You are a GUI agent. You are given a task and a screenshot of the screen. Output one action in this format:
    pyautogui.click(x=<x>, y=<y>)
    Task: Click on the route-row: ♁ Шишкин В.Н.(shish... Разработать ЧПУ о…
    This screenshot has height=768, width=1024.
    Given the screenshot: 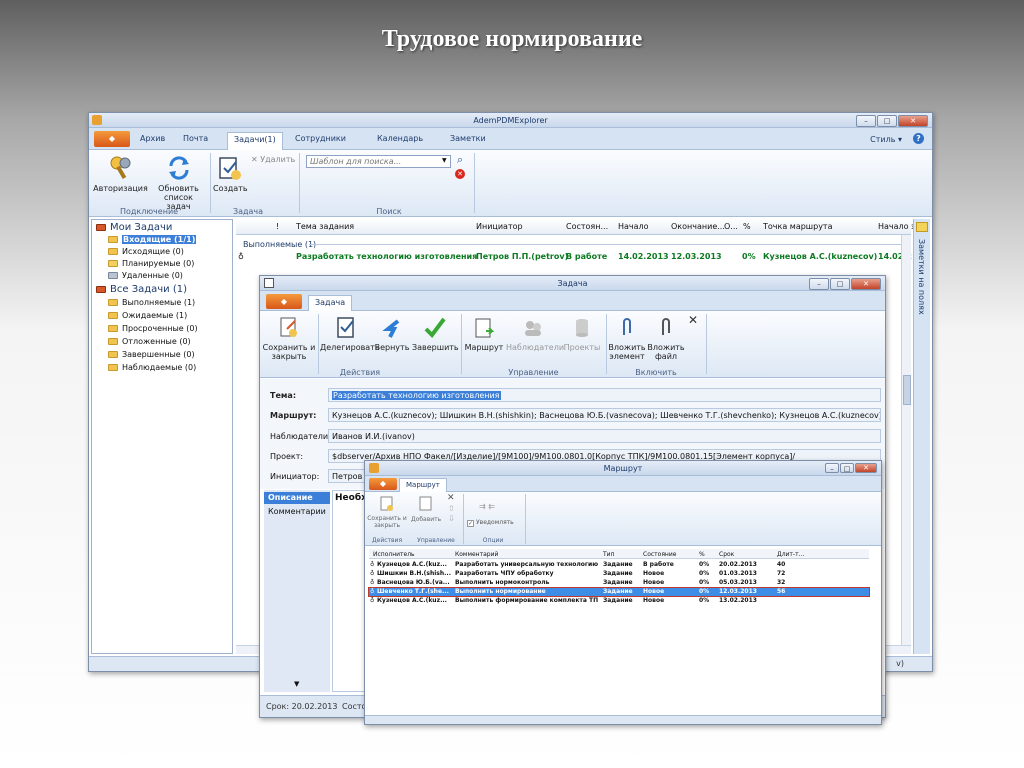 What is the action you would take?
    pyautogui.click(x=619, y=574)
    